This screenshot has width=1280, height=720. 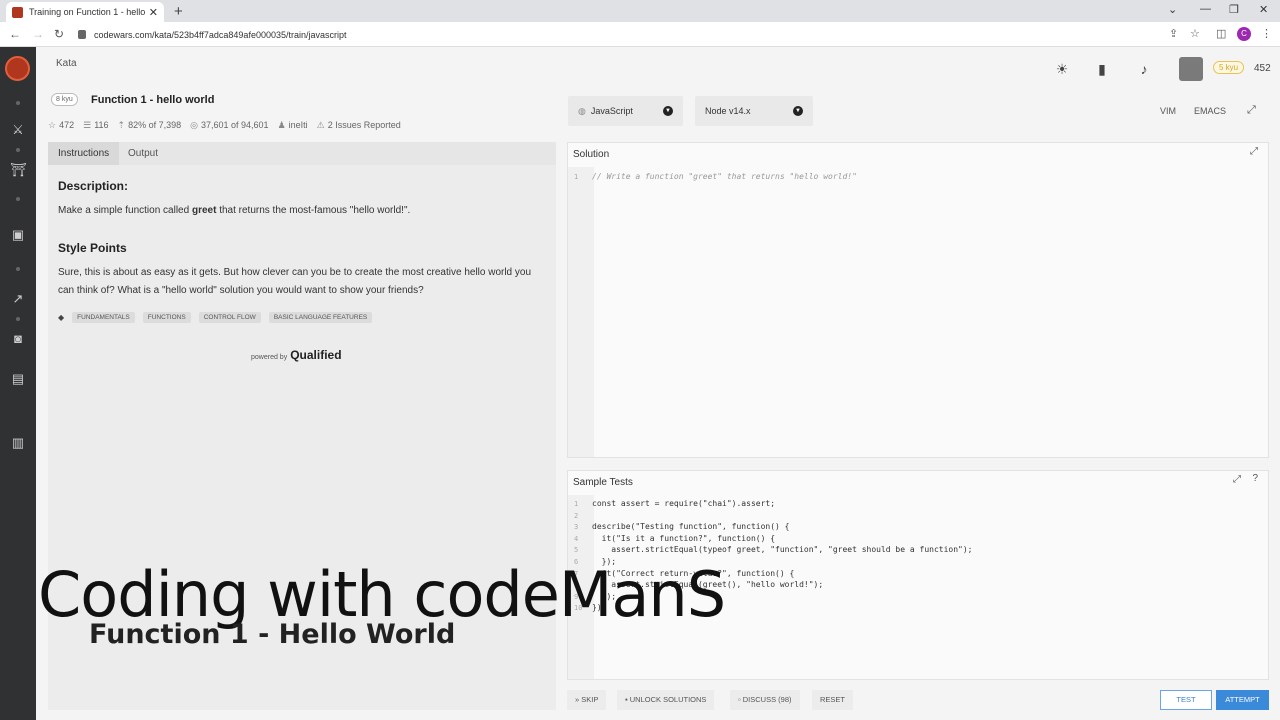 What do you see at coordinates (1205, 9) in the screenshot?
I see `minimize-icon: —` at bounding box center [1205, 9].